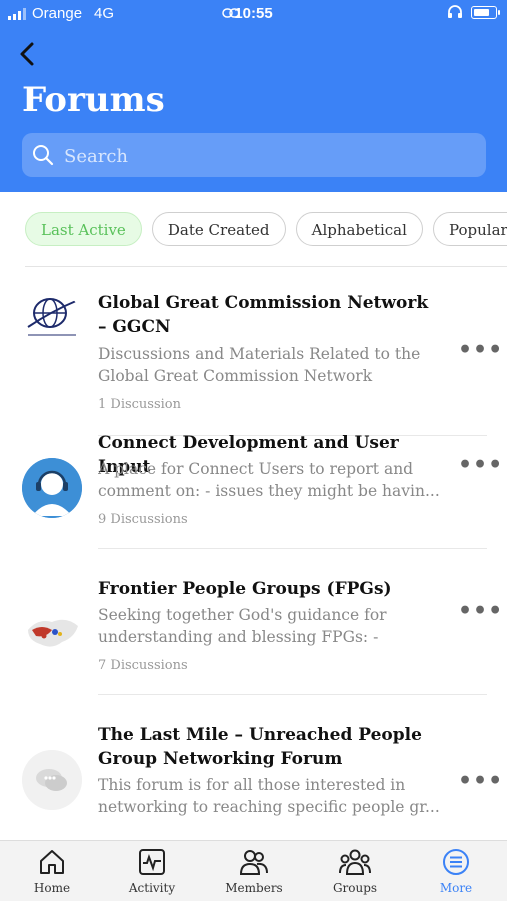  I want to click on support-agent-avatar-icon, so click(52, 488).